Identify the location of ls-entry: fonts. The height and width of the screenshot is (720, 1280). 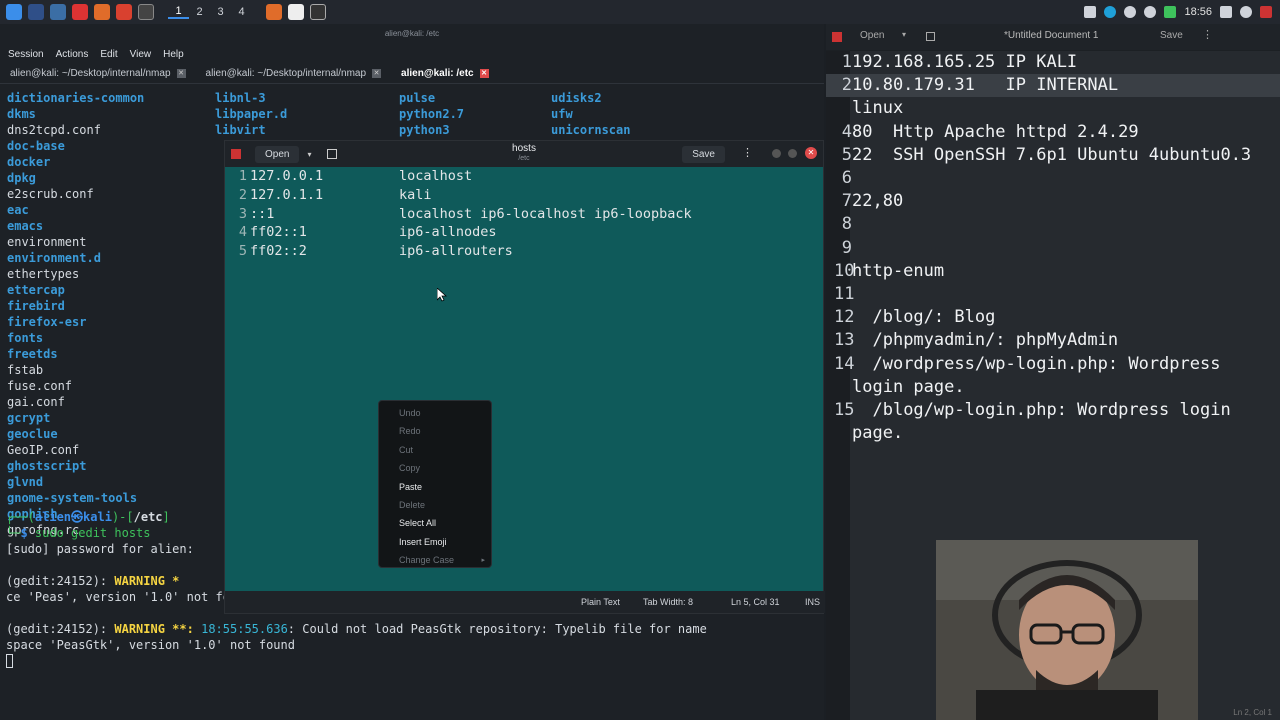
(25, 338).